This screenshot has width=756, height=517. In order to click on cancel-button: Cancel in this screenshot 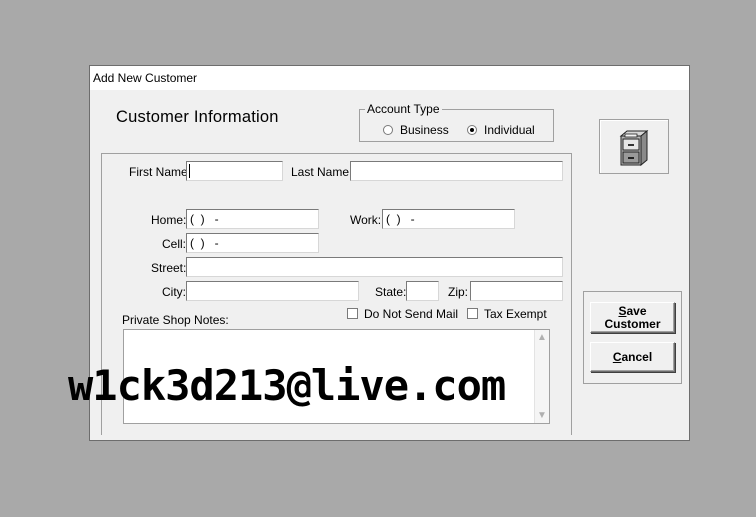, I will do `click(632, 357)`.